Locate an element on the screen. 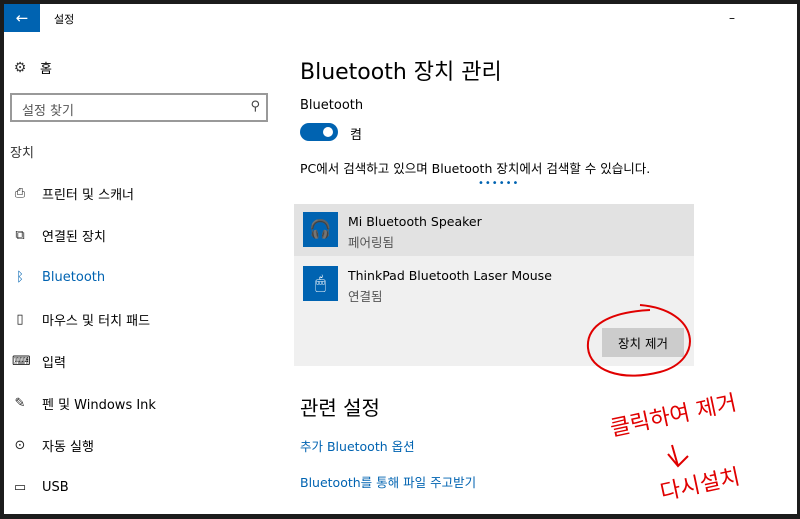 The image size is (800, 519). bluetooth-file-transfer-link: Bluetooth를 통해 파일 주고받기 is located at coordinates (388, 481).